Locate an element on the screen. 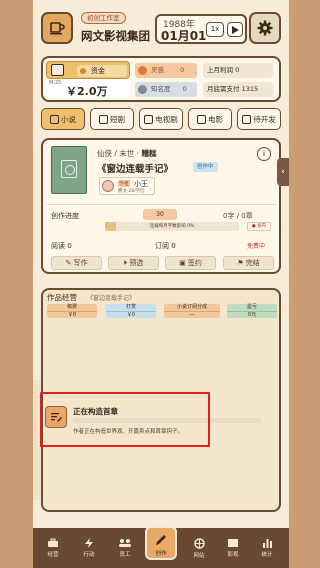 This screenshot has width=320, height=568. divider is located at coordinates (161, 204).